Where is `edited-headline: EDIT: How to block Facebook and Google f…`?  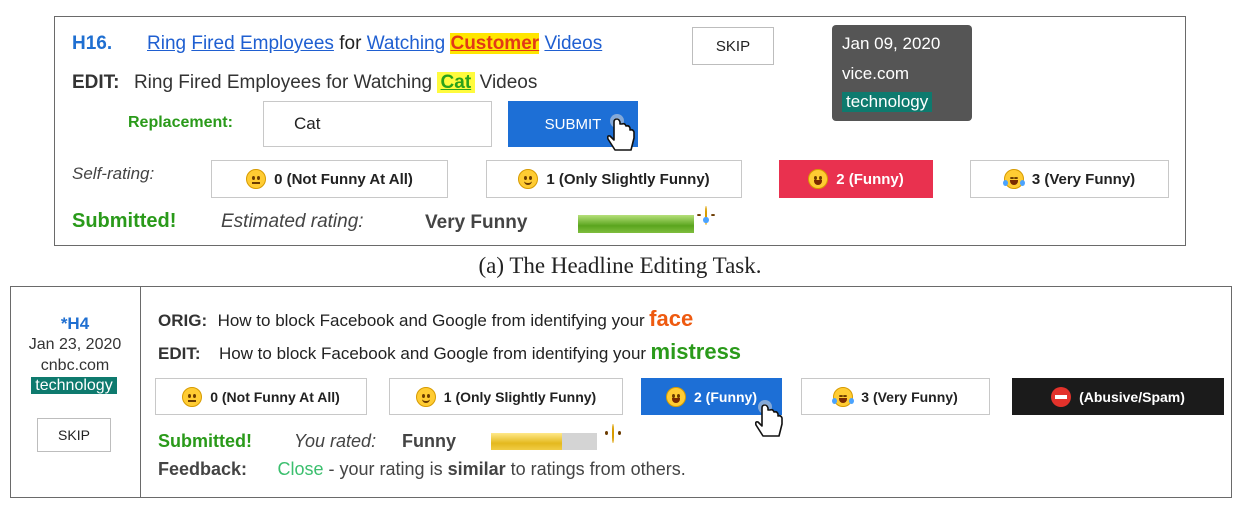
edited-headline: EDIT: How to block Facebook and Google f… is located at coordinates (449, 352).